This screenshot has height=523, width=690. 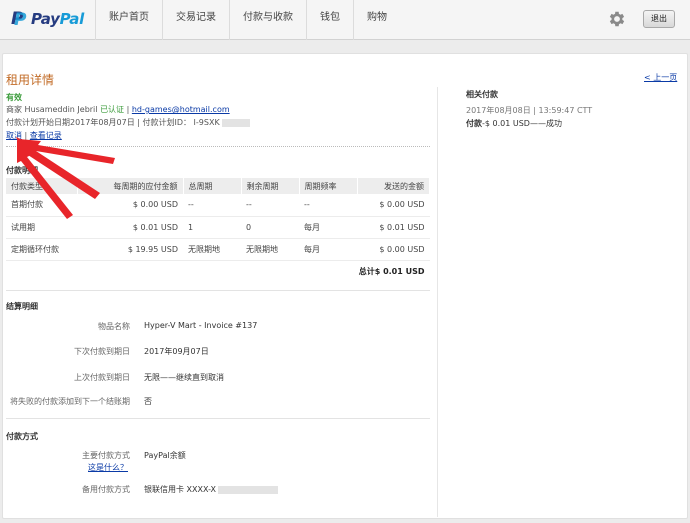 I want to click on plan-line: 付款计划开始日期2017年08月07日 | 付款计划ID： I-9SXK, so click(x=128, y=122).